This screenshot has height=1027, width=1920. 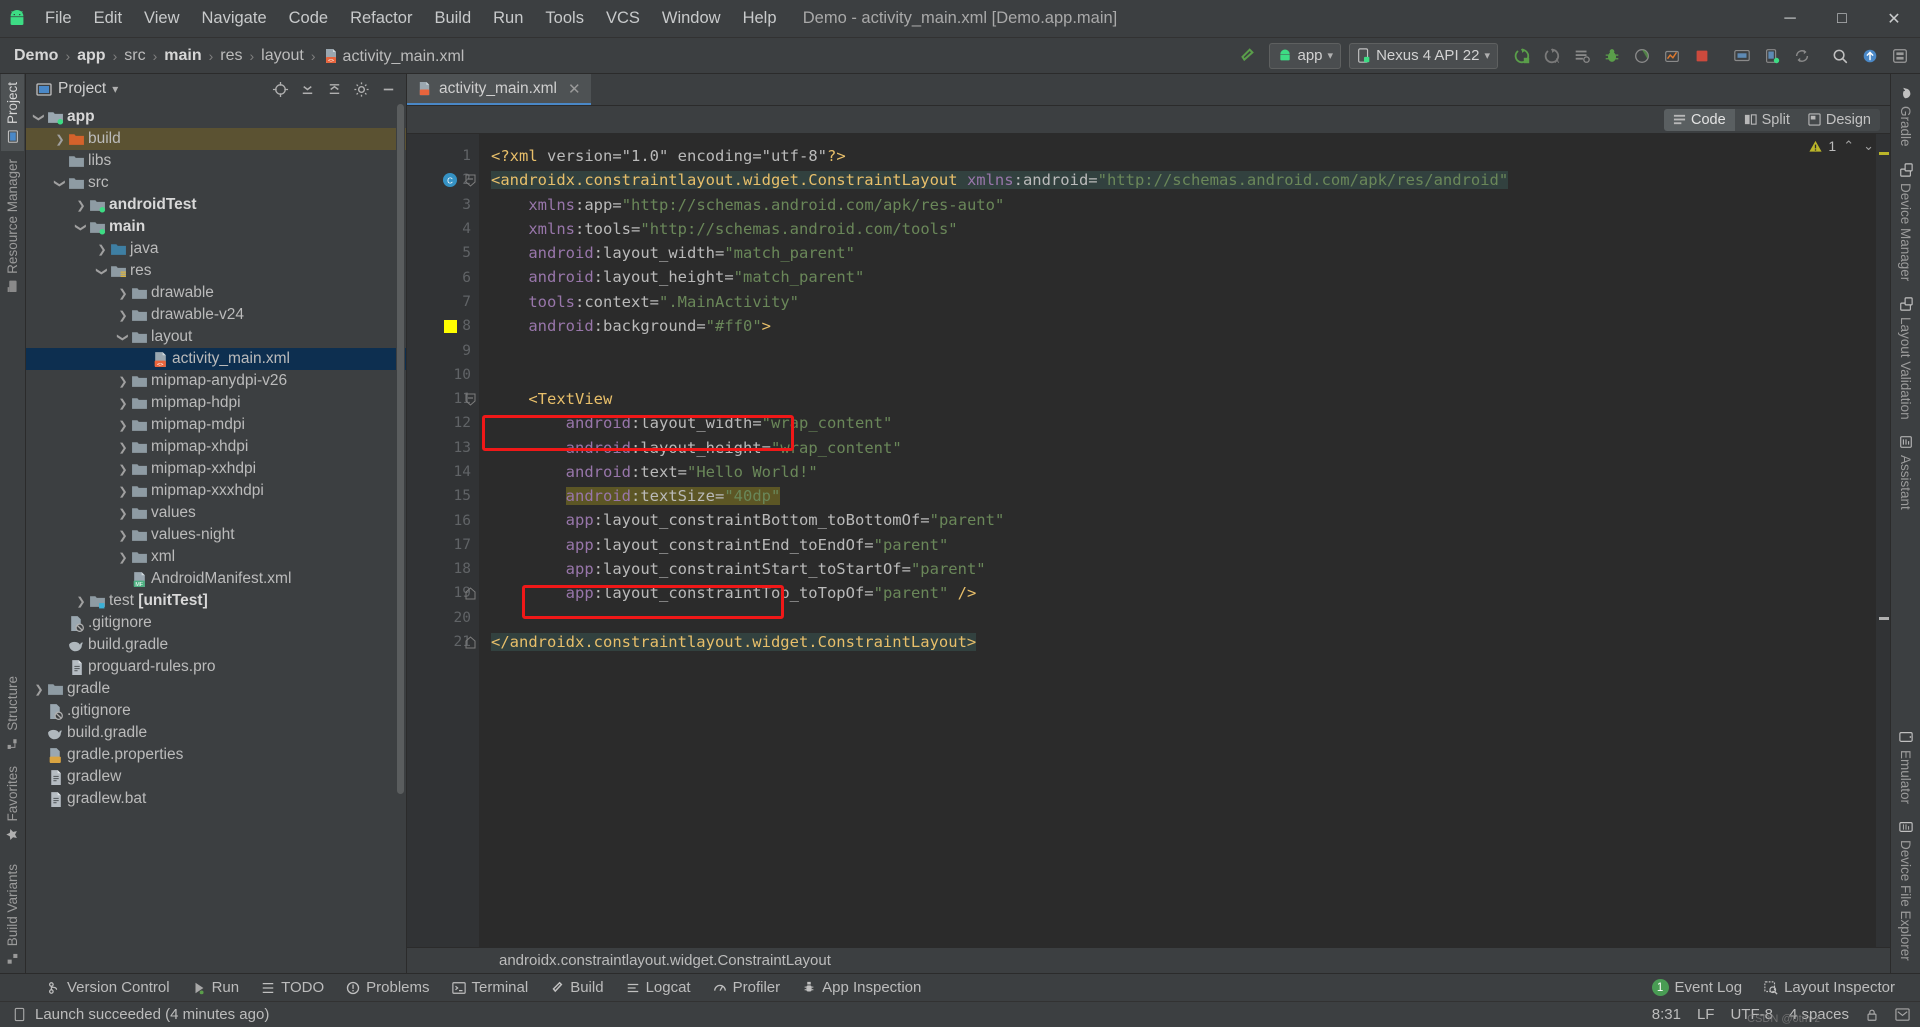 What do you see at coordinates (216, 469) in the screenshot?
I see `tree-item-mipmap-xxhdpi: ❯ mipmap-xxhdpi` at bounding box center [216, 469].